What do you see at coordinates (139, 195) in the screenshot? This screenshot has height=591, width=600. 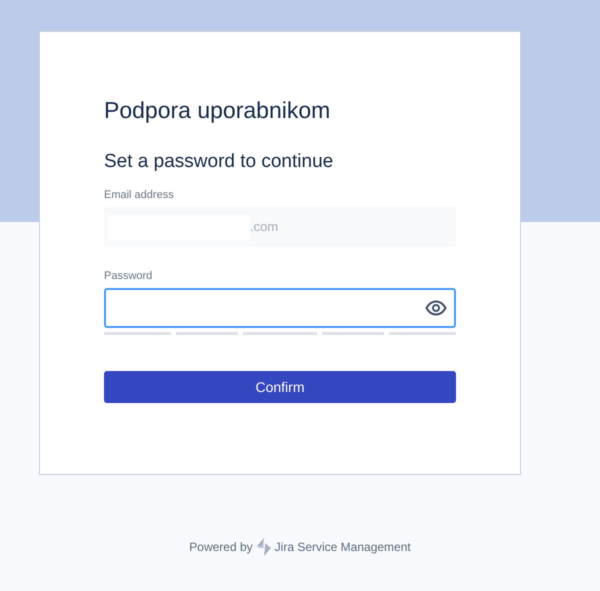 I see `email-label: Email address` at bounding box center [139, 195].